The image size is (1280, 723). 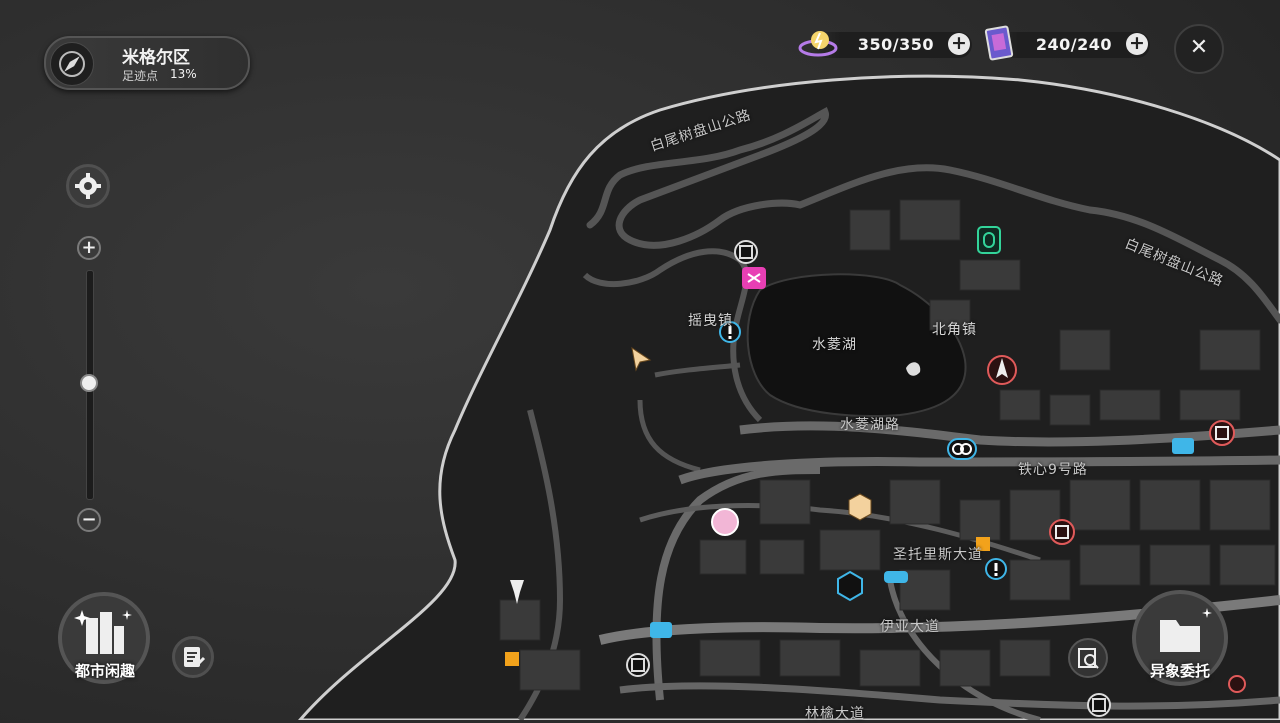 I want to click on compass-icon, so click(x=72, y=64).